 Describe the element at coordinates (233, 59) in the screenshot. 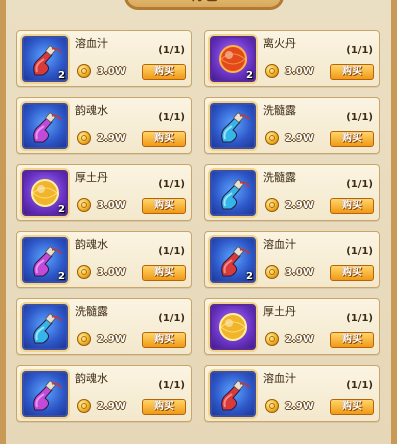

I see `fire-pill-icon: 2` at that location.